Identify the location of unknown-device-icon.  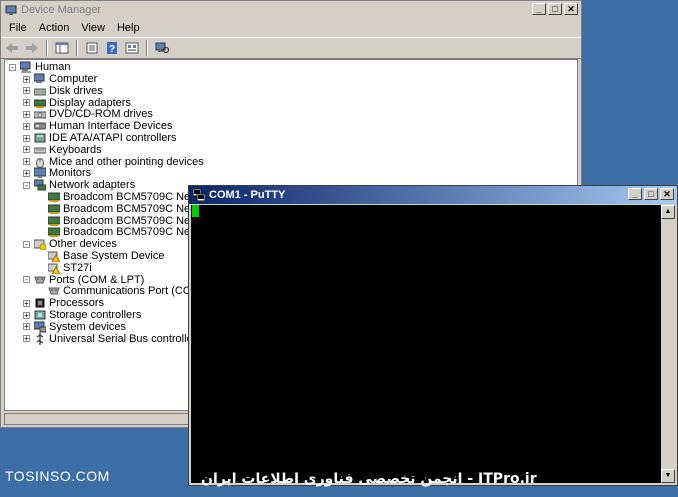
(40, 244).